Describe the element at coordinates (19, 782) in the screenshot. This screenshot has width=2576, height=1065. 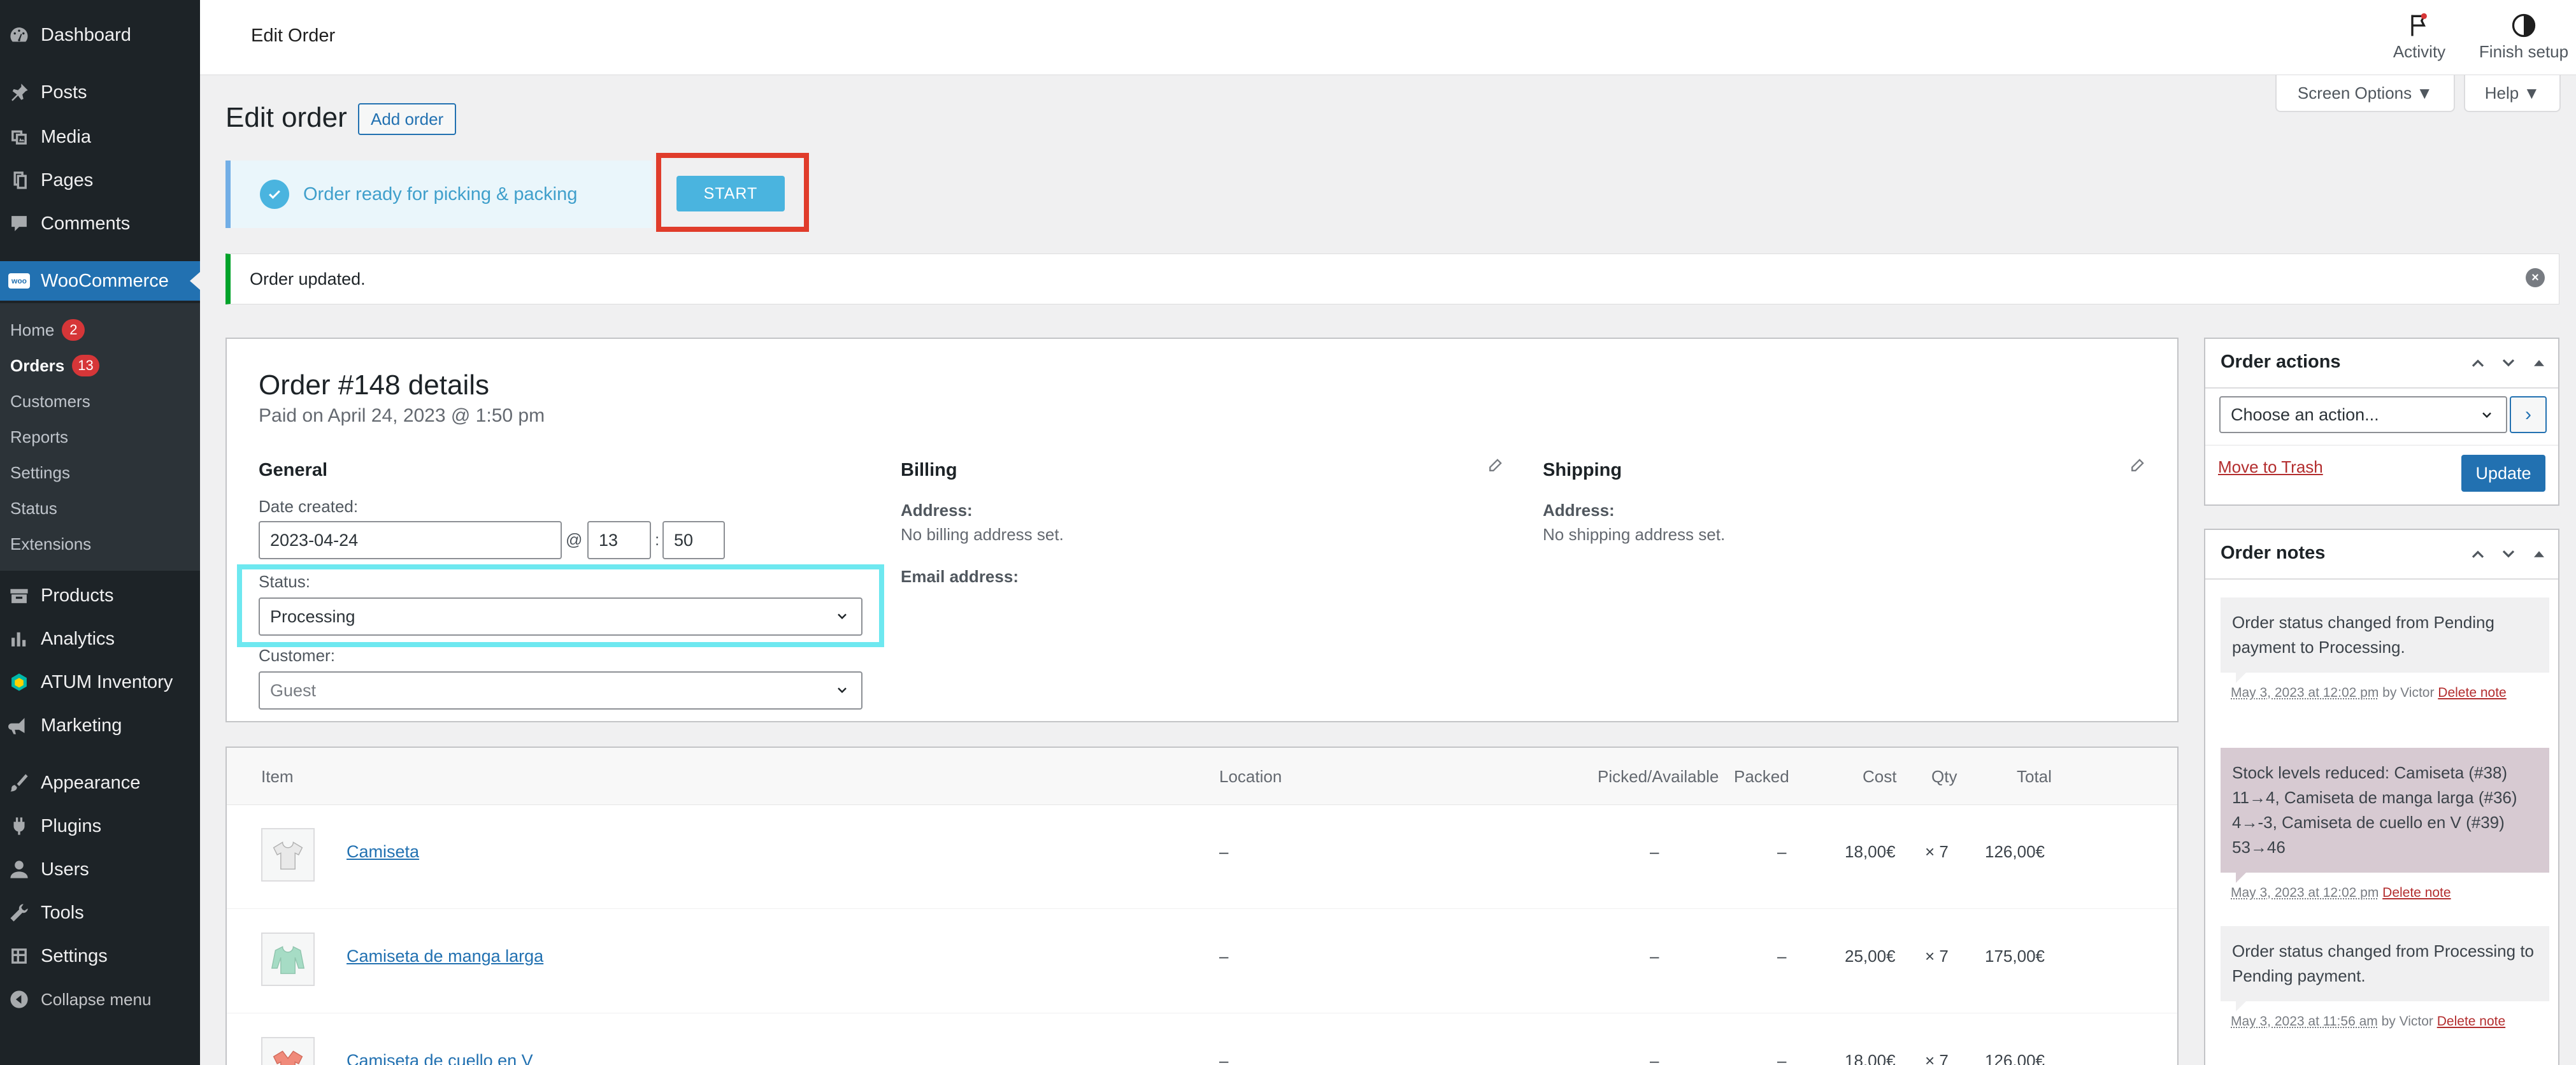
I see `brush-icon` at that location.